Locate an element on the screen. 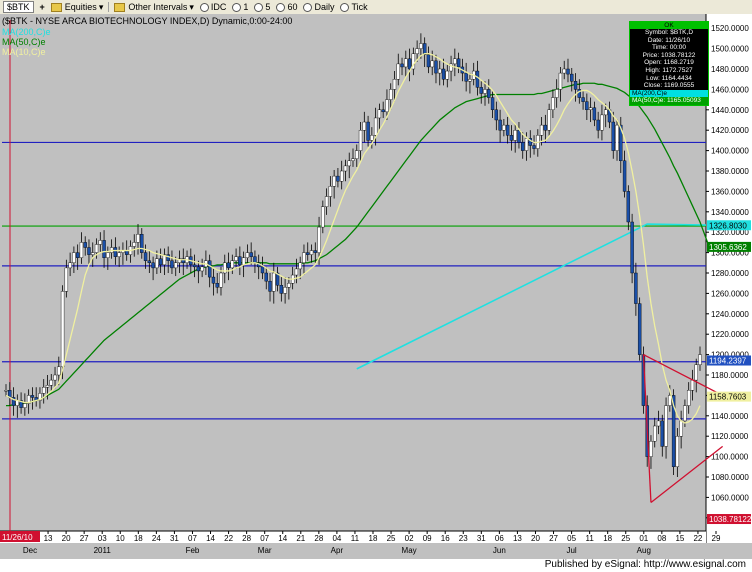 Image resolution: width=752 pixels, height=572 pixels. y-tick-label: 1060.0000 is located at coordinates (730, 497).